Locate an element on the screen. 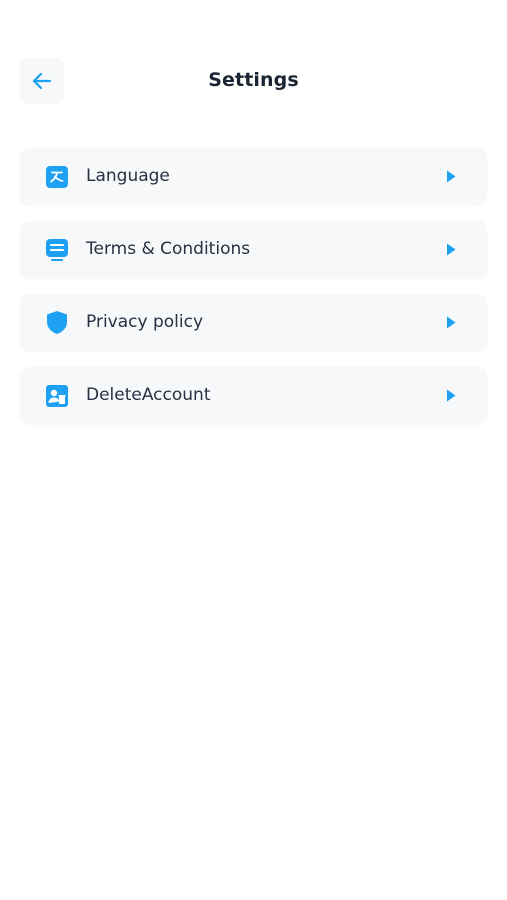 The width and height of the screenshot is (507, 900). menu-item-privacy: Privacy policy is located at coordinates (253, 322).